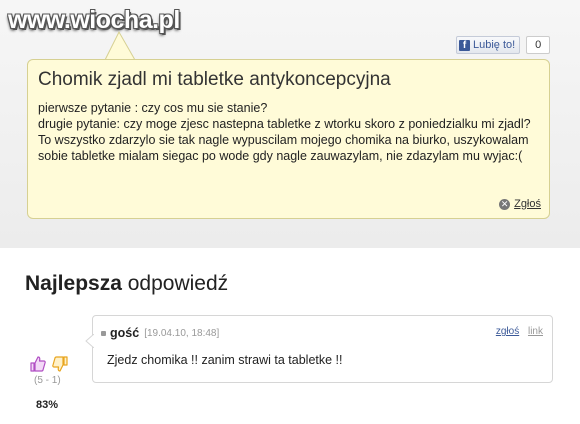  Describe the element at coordinates (103, 333) in the screenshot. I see `bullet-icon` at that location.